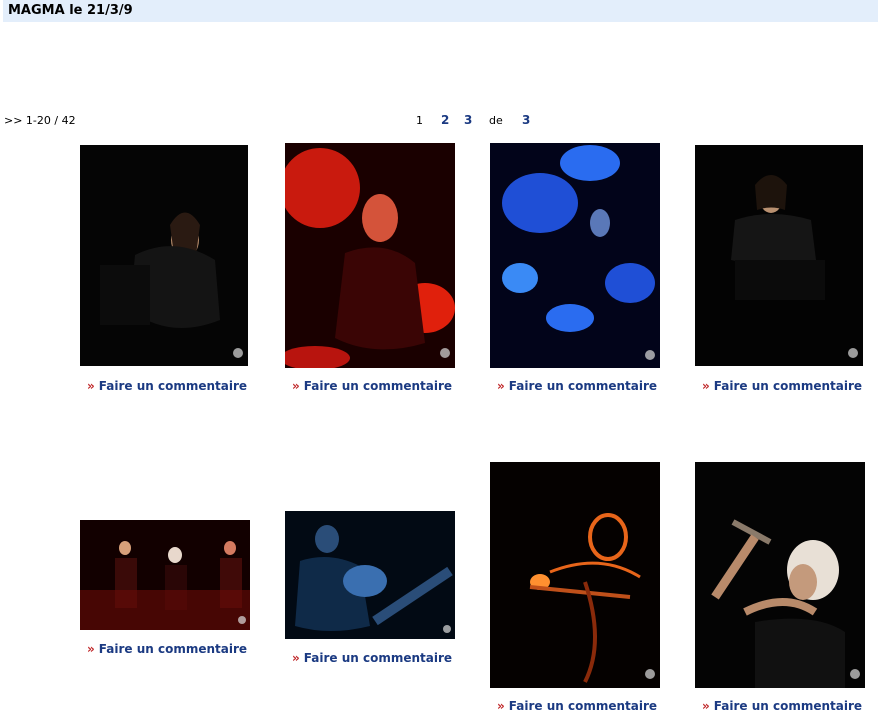 Image resolution: width=880 pixels, height=721 pixels. I want to click on page-header: MAGMA le 21/3/9, so click(440, 11).